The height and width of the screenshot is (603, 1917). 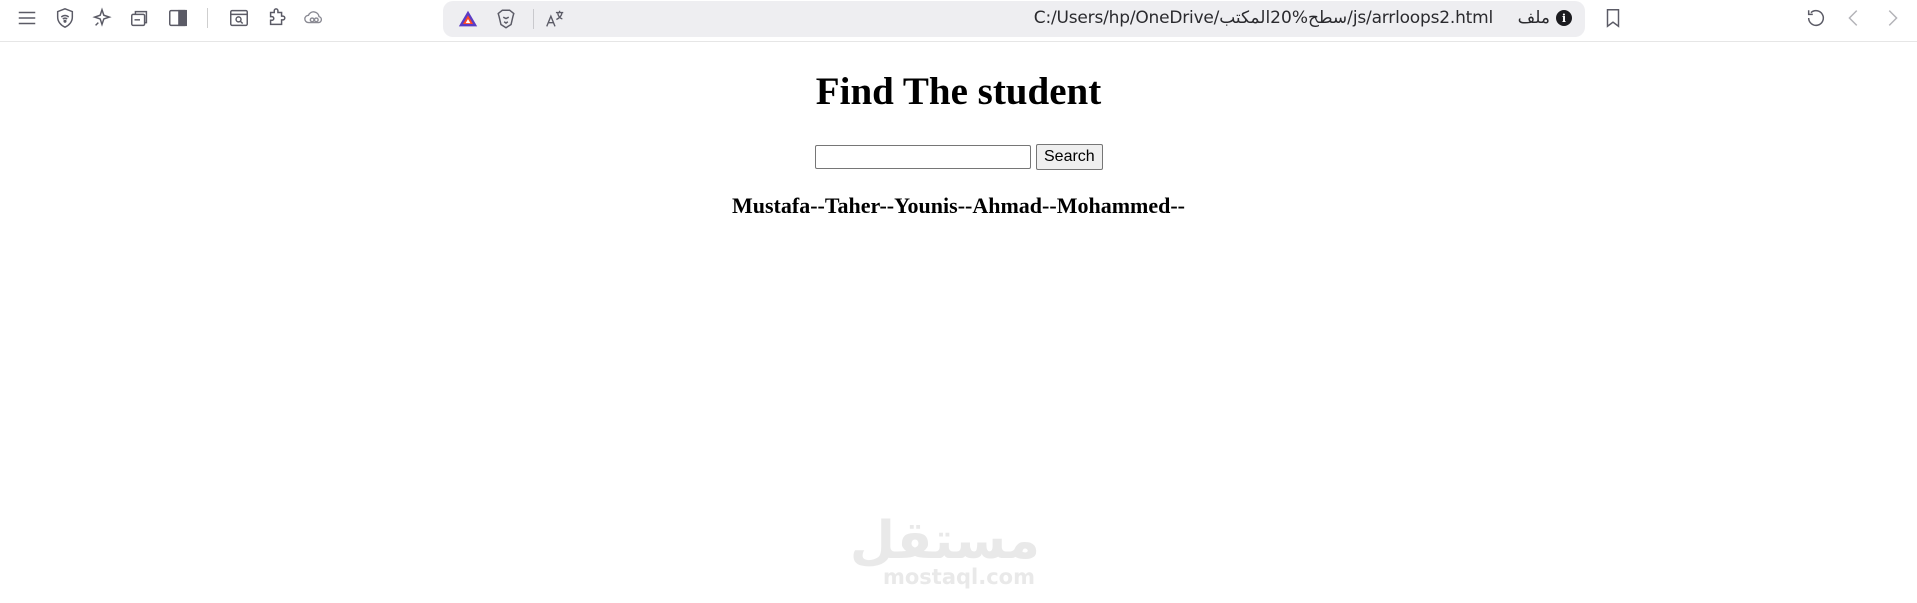 What do you see at coordinates (178, 18) in the screenshot?
I see `sidebar-icon` at bounding box center [178, 18].